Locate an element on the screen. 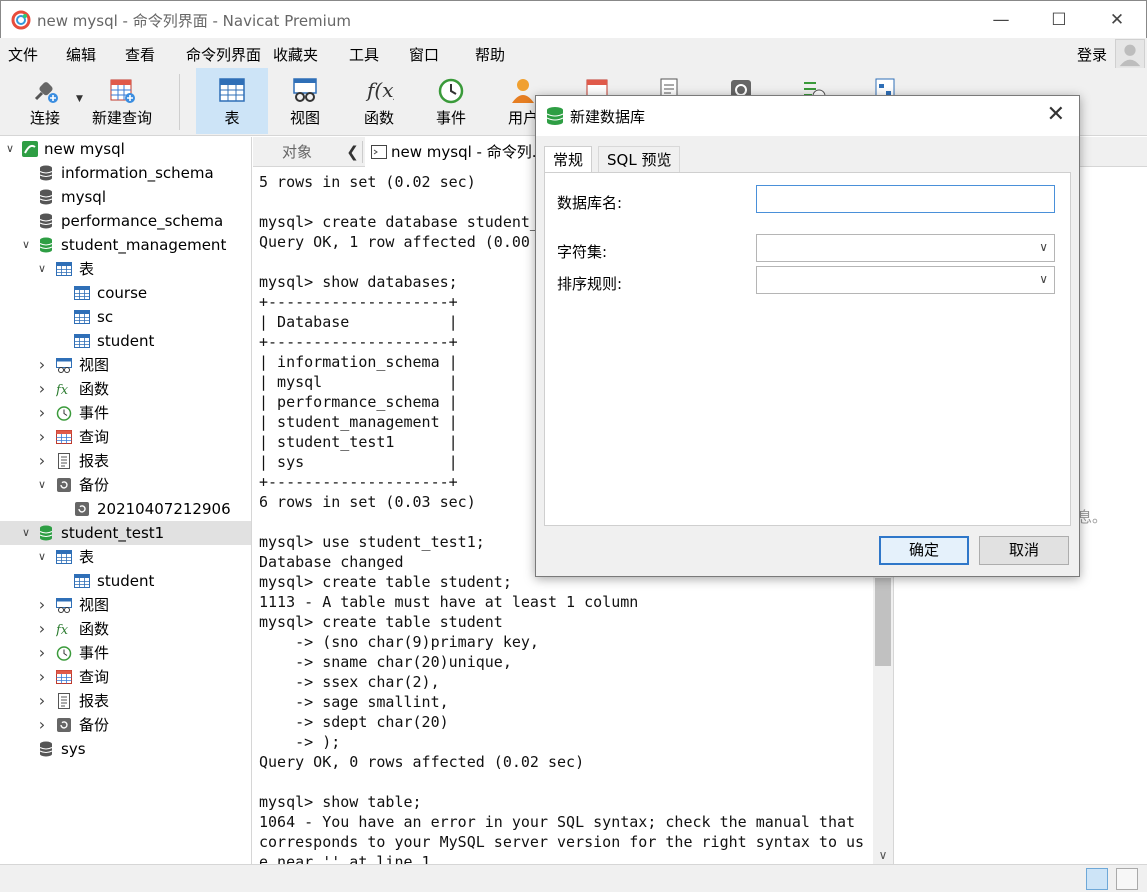 Image resolution: width=1147 pixels, height=892 pixels. new-query-button: 新建查询 is located at coordinates (122, 101).